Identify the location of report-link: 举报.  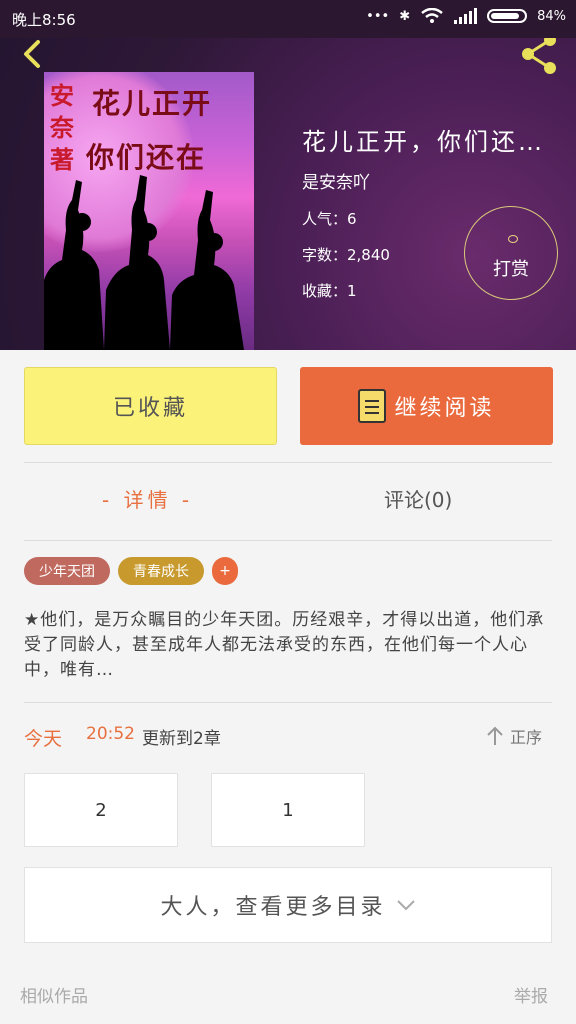
(531, 994).